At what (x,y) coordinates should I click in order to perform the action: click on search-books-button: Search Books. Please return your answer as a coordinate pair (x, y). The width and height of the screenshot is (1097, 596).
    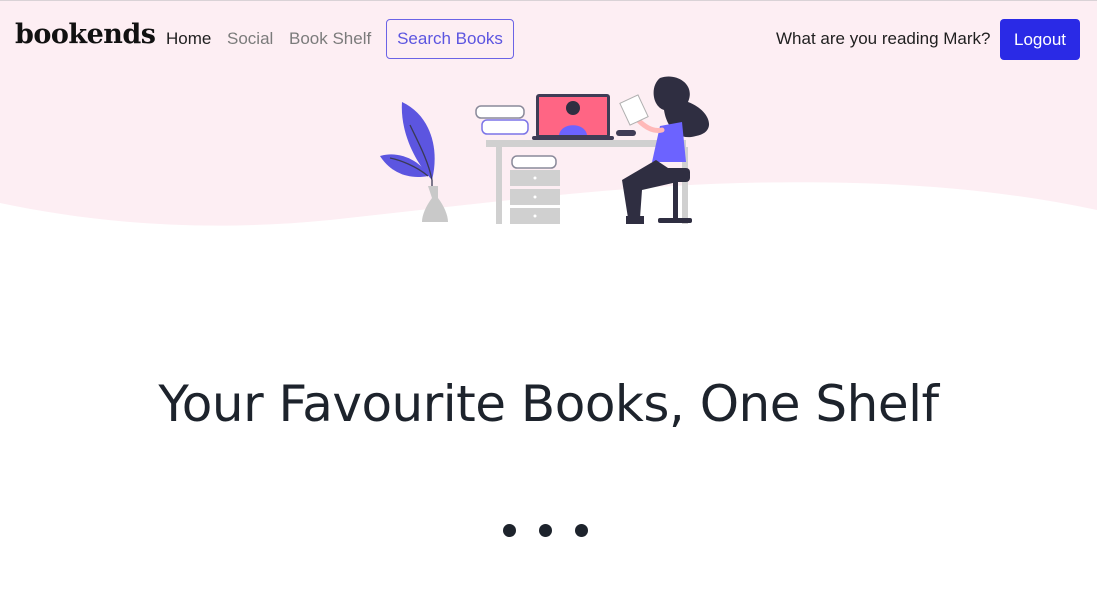
    Looking at the image, I should click on (450, 39).